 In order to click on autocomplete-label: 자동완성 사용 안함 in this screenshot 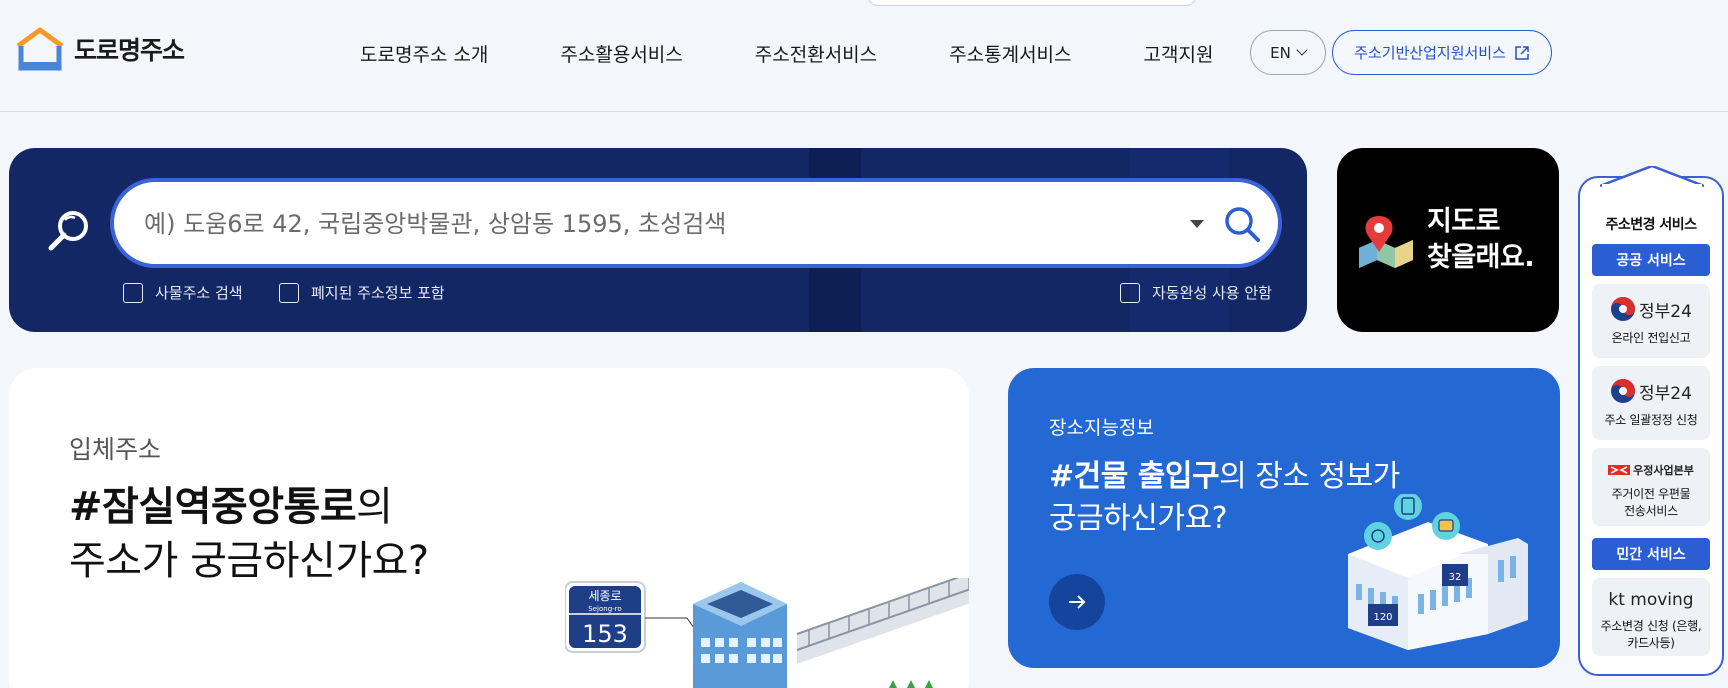, I will do `click(1212, 293)`.